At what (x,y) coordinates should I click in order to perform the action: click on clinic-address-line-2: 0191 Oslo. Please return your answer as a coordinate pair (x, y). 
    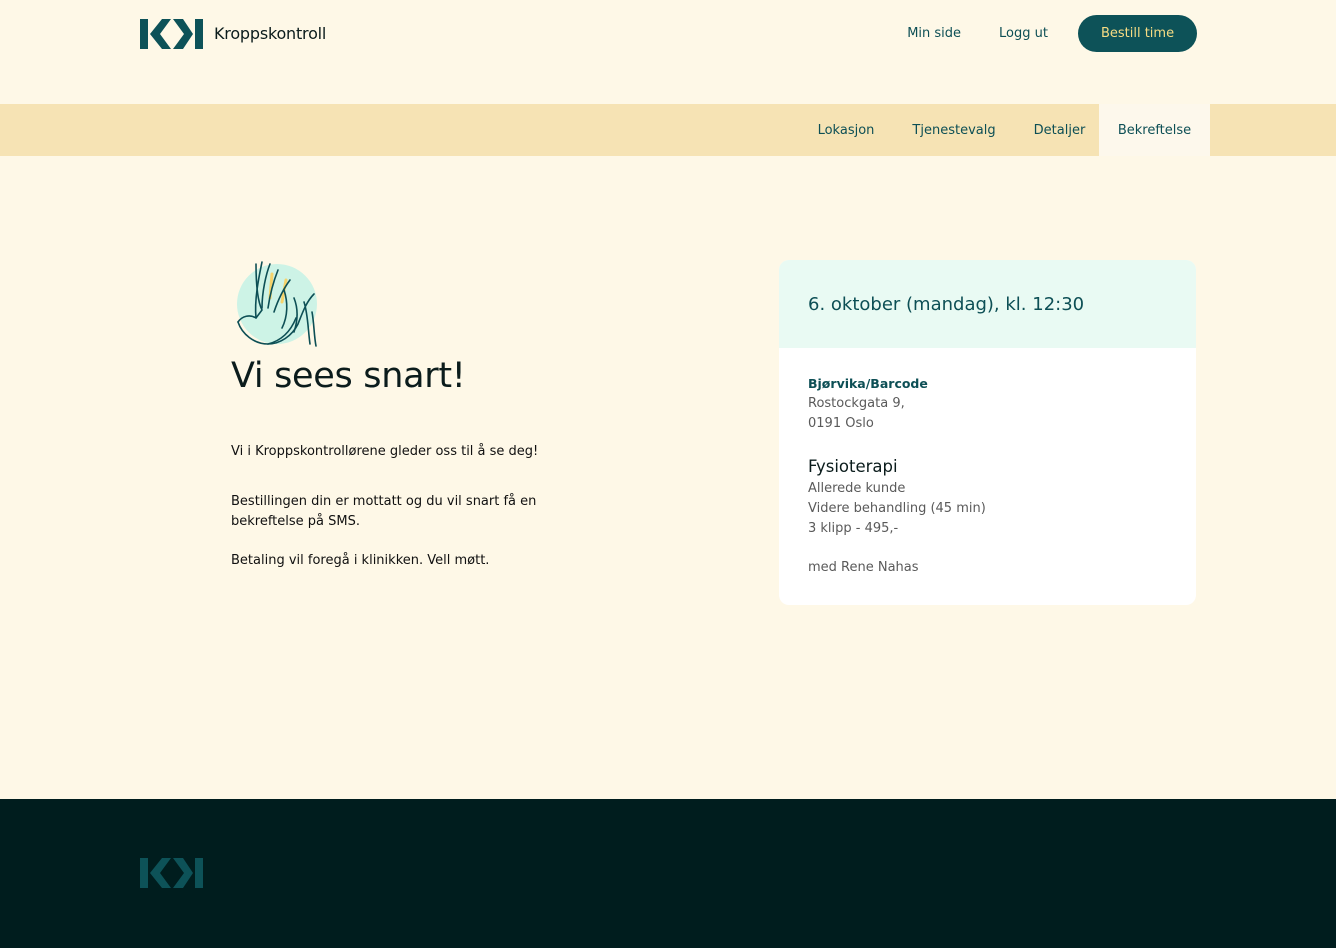
    Looking at the image, I should click on (841, 423).